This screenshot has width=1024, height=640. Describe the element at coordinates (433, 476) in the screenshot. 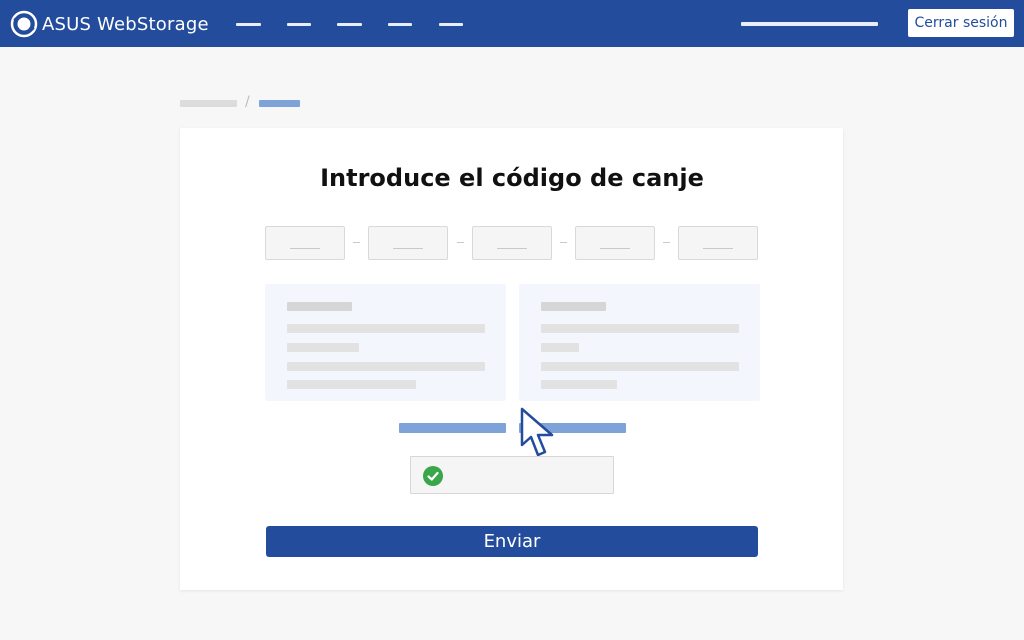

I see `check-circle-icon` at that location.